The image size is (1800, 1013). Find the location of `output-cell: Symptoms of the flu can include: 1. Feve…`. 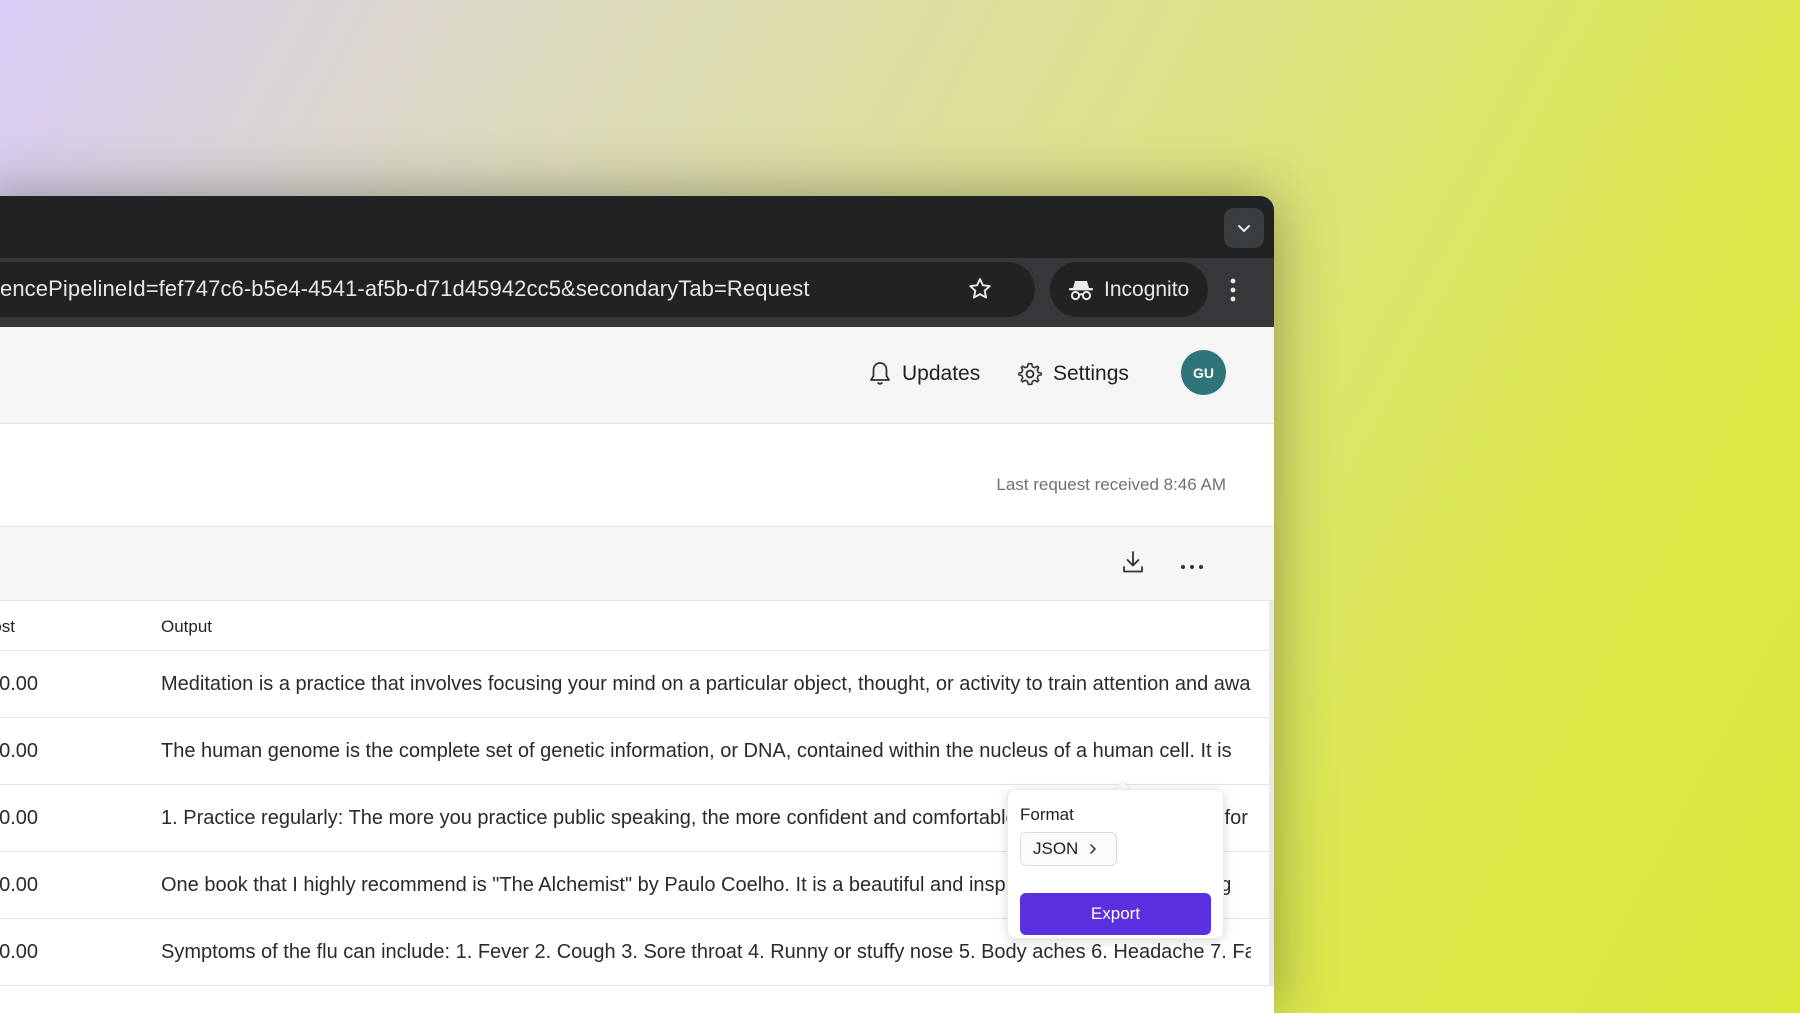

output-cell: Symptoms of the flu can include: 1. Feve… is located at coordinates (706, 952).